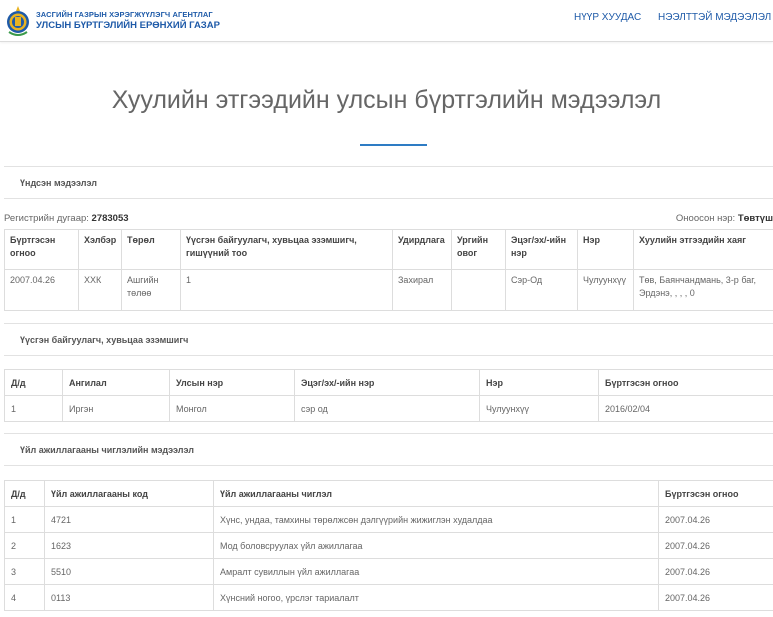 This screenshot has height=617, width=773. I want to click on section-founders: Үүсгэн байгуулагч, хувьцаа эзэмшигч, so click(388, 339).